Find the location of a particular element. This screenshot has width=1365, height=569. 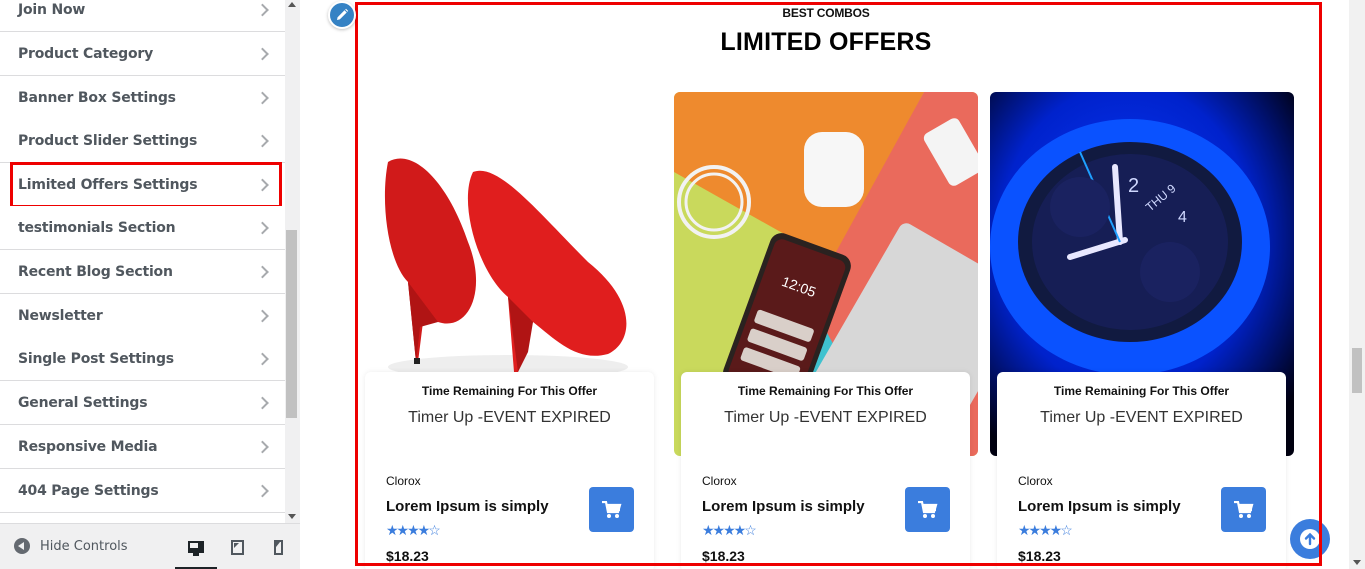

sidebar-item-limited-offers-settings: Limited Offers Settings is located at coordinates (146, 185).